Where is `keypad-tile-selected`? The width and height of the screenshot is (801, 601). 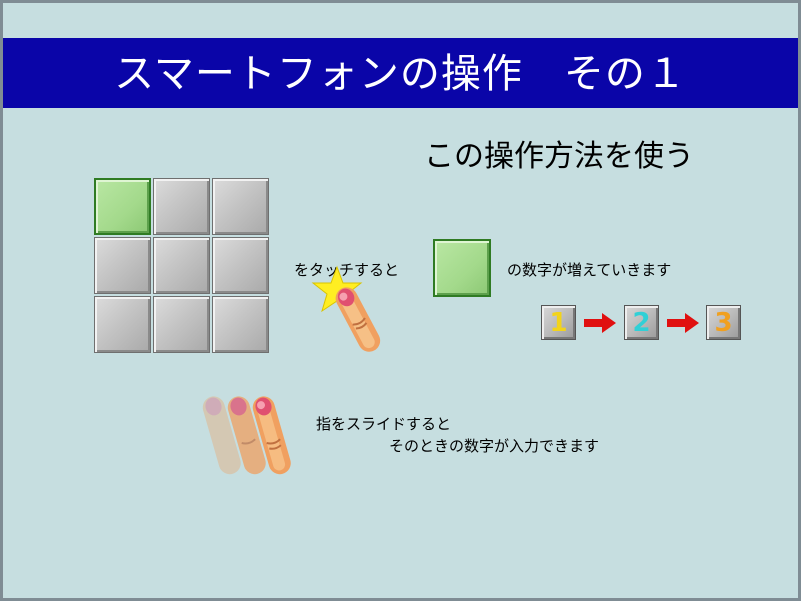 keypad-tile-selected is located at coordinates (122, 206).